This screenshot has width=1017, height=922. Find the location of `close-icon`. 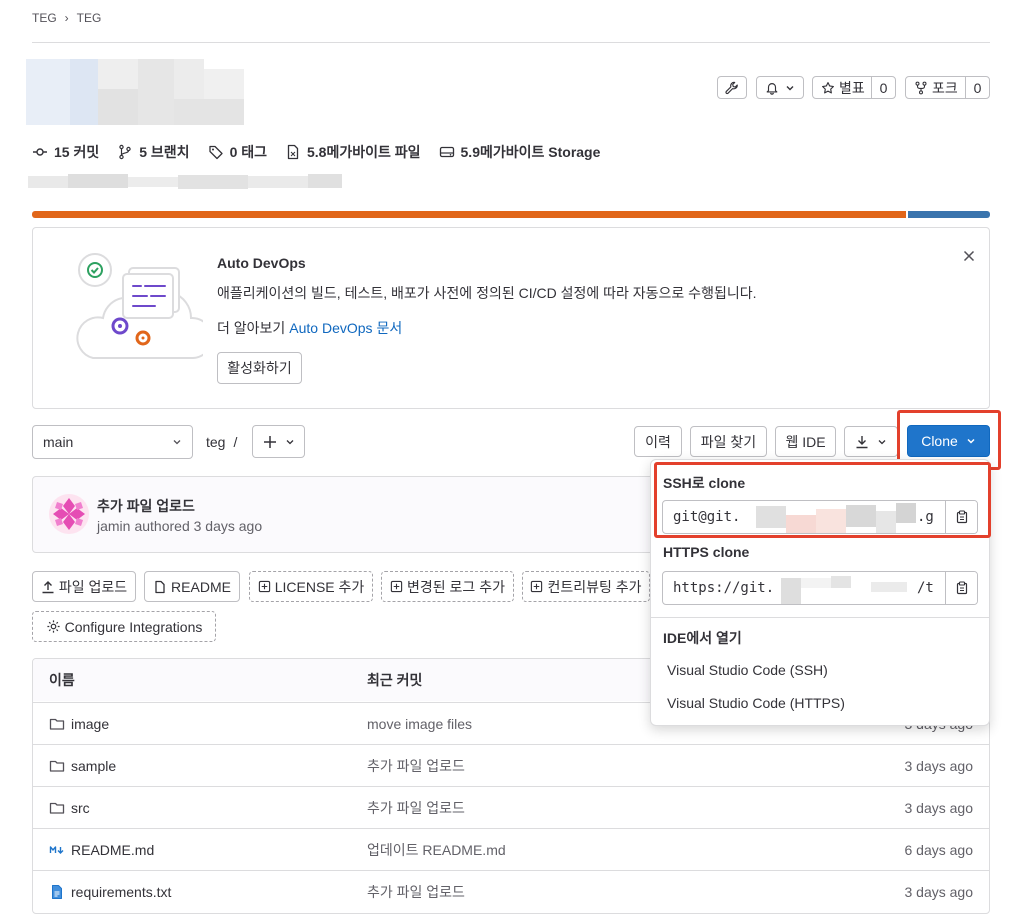

close-icon is located at coordinates (969, 256).